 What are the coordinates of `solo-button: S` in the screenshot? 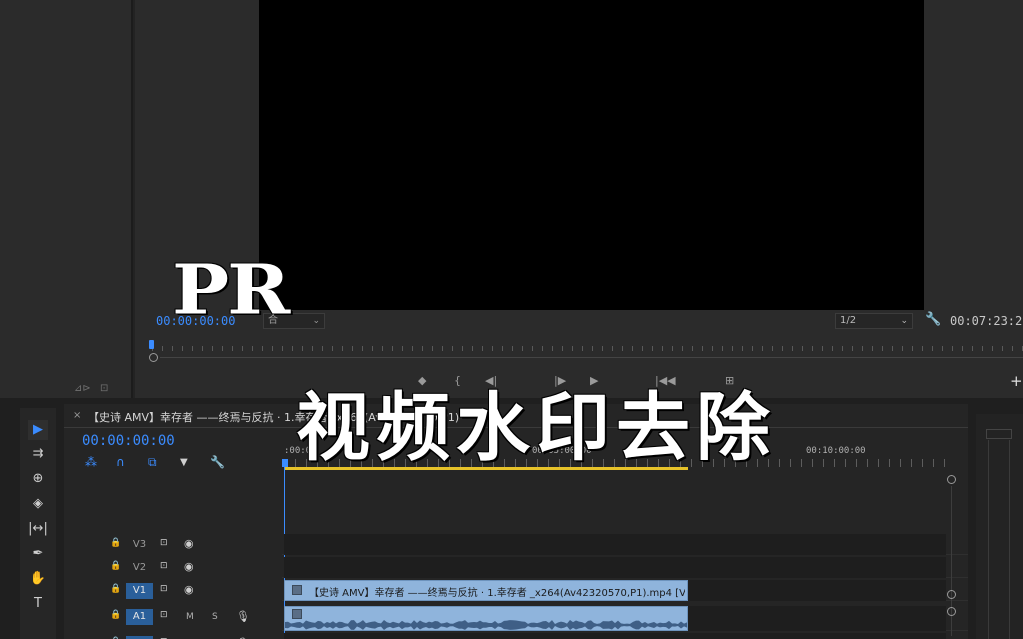 It's located at (215, 617).